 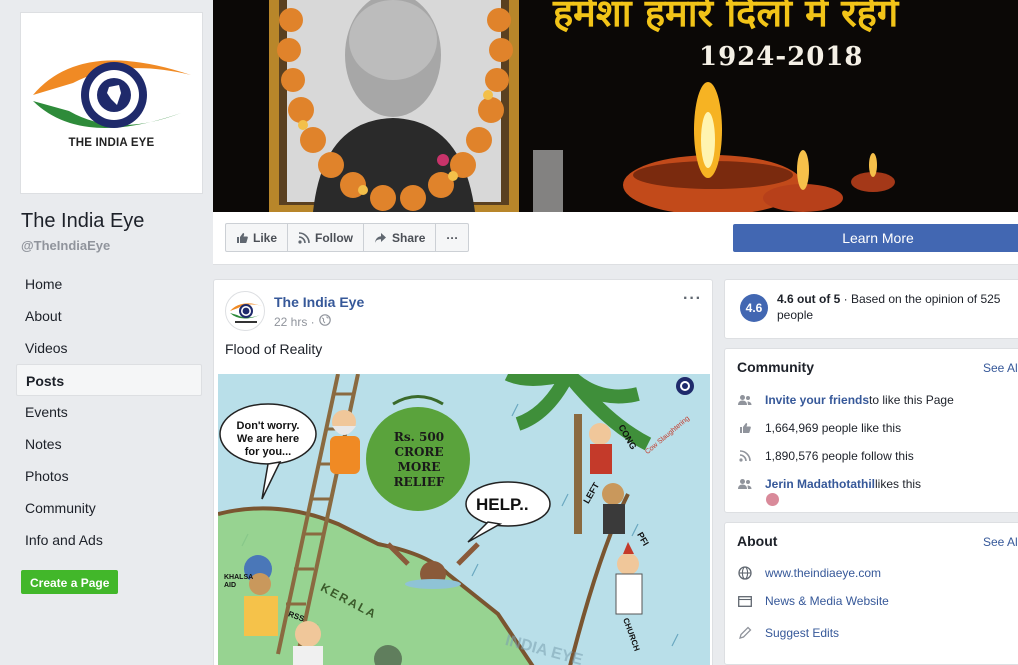 What do you see at coordinates (781, 57) in the screenshot?
I see `cover-years: 1924-2018` at bounding box center [781, 57].